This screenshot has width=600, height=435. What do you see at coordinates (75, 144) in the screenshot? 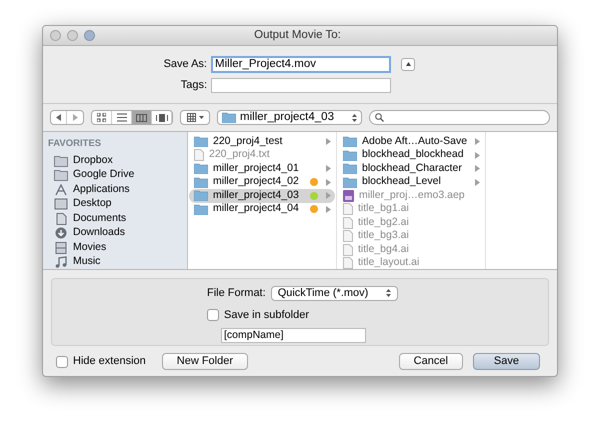
I see `sidebar-heading: FAVORITES` at bounding box center [75, 144].